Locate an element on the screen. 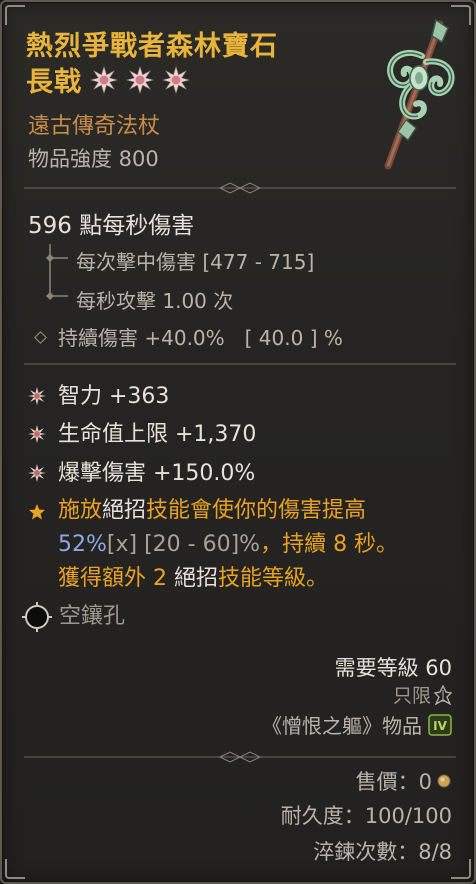 This screenshot has width=476, height=884. attack-speed: 每秒攻擊 1.00 次 is located at coordinates (155, 301).